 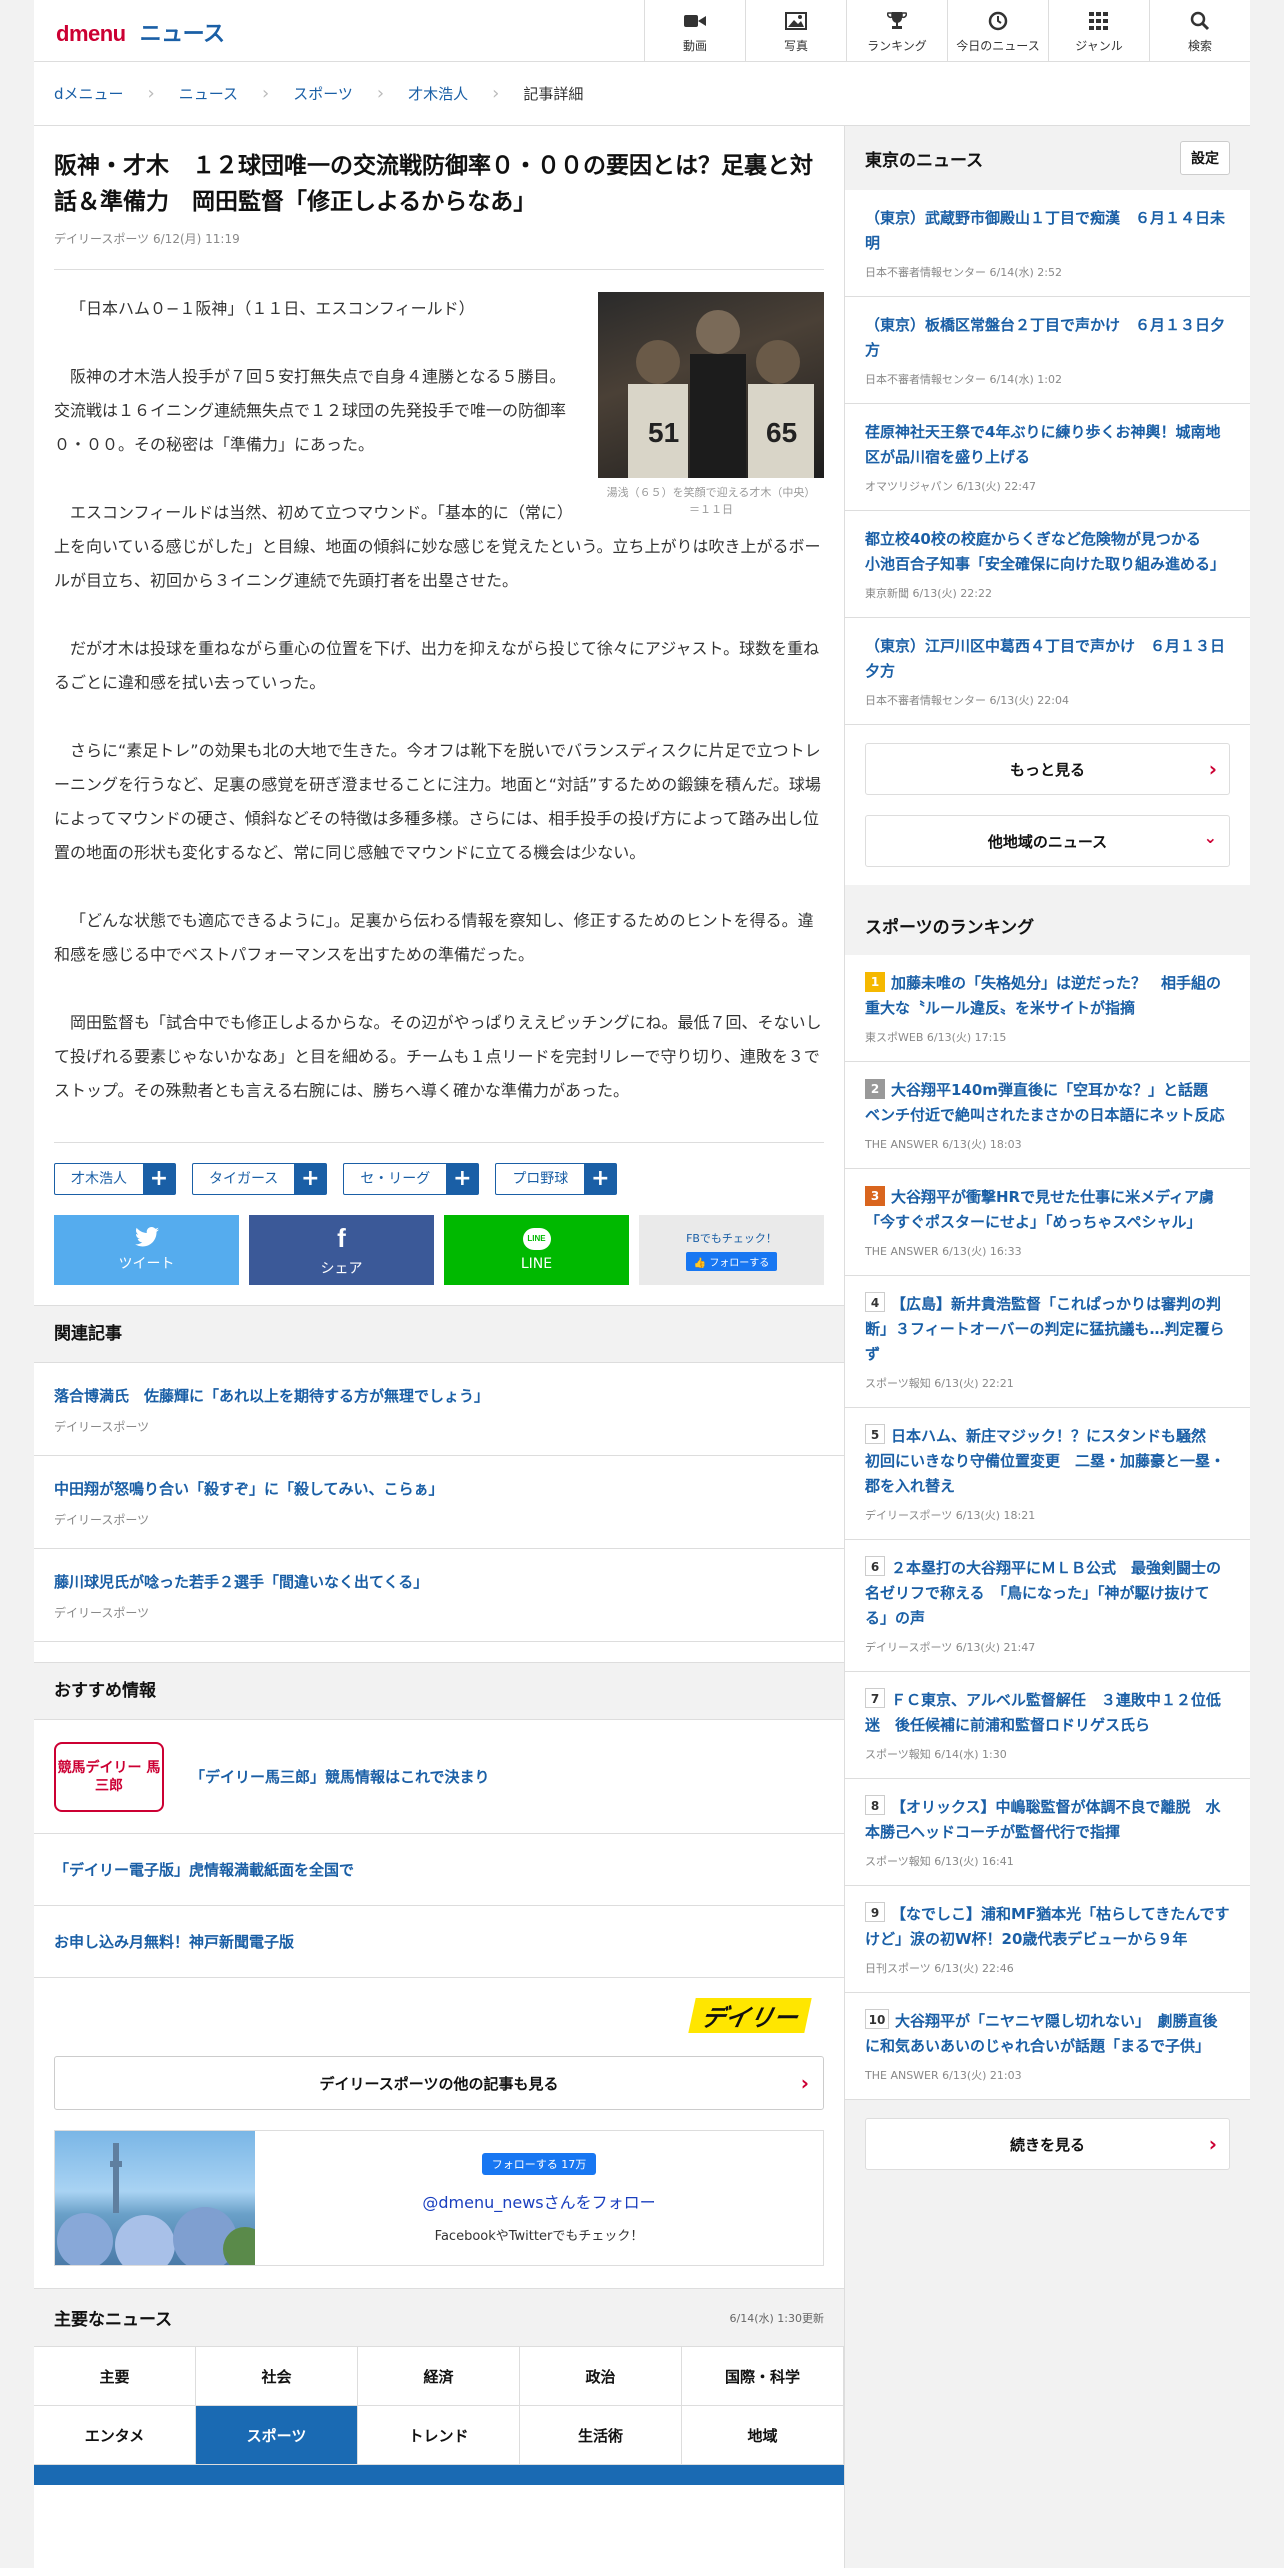 I want to click on recommend-item: 「デイリー電子版」虎情報満載紙面を全国で, so click(x=439, y=1870).